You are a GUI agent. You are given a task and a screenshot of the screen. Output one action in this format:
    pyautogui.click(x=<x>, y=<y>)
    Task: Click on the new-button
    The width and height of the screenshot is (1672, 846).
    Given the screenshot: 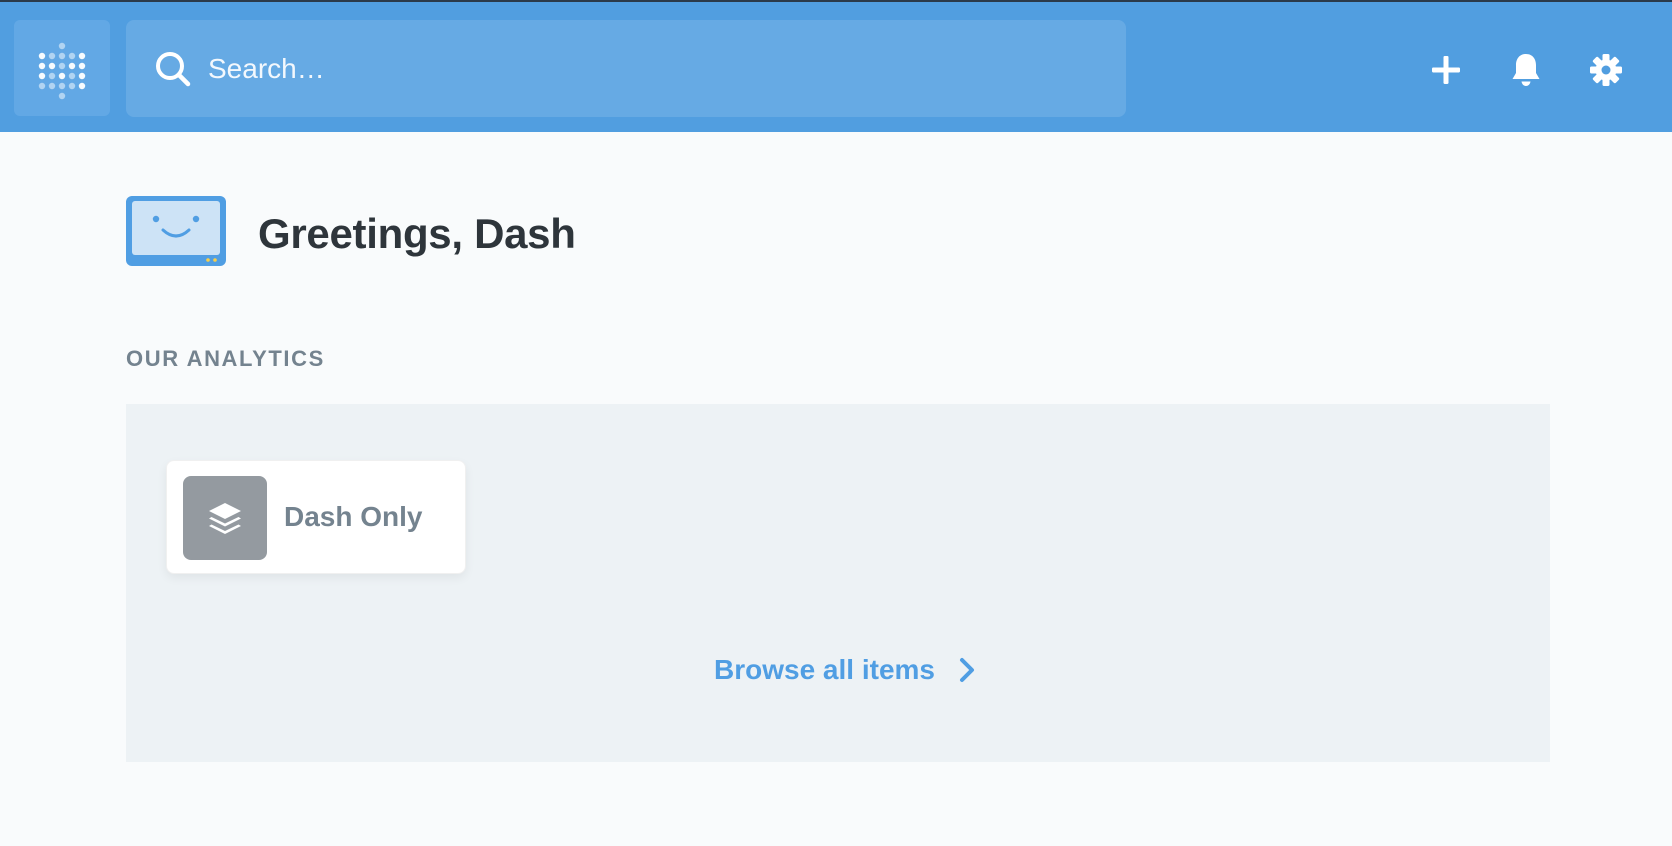 What is the action you would take?
    pyautogui.click(x=1446, y=70)
    